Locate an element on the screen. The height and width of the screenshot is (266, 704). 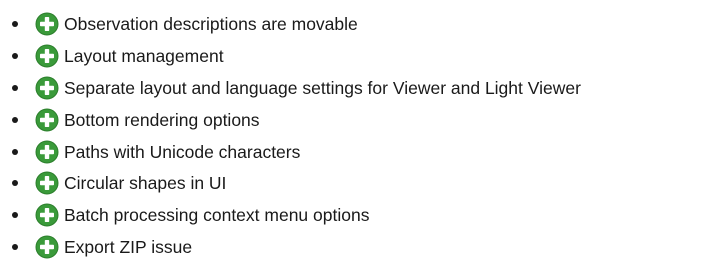
list-item-label: Paths with Unicode characters is located at coordinates (182, 151).